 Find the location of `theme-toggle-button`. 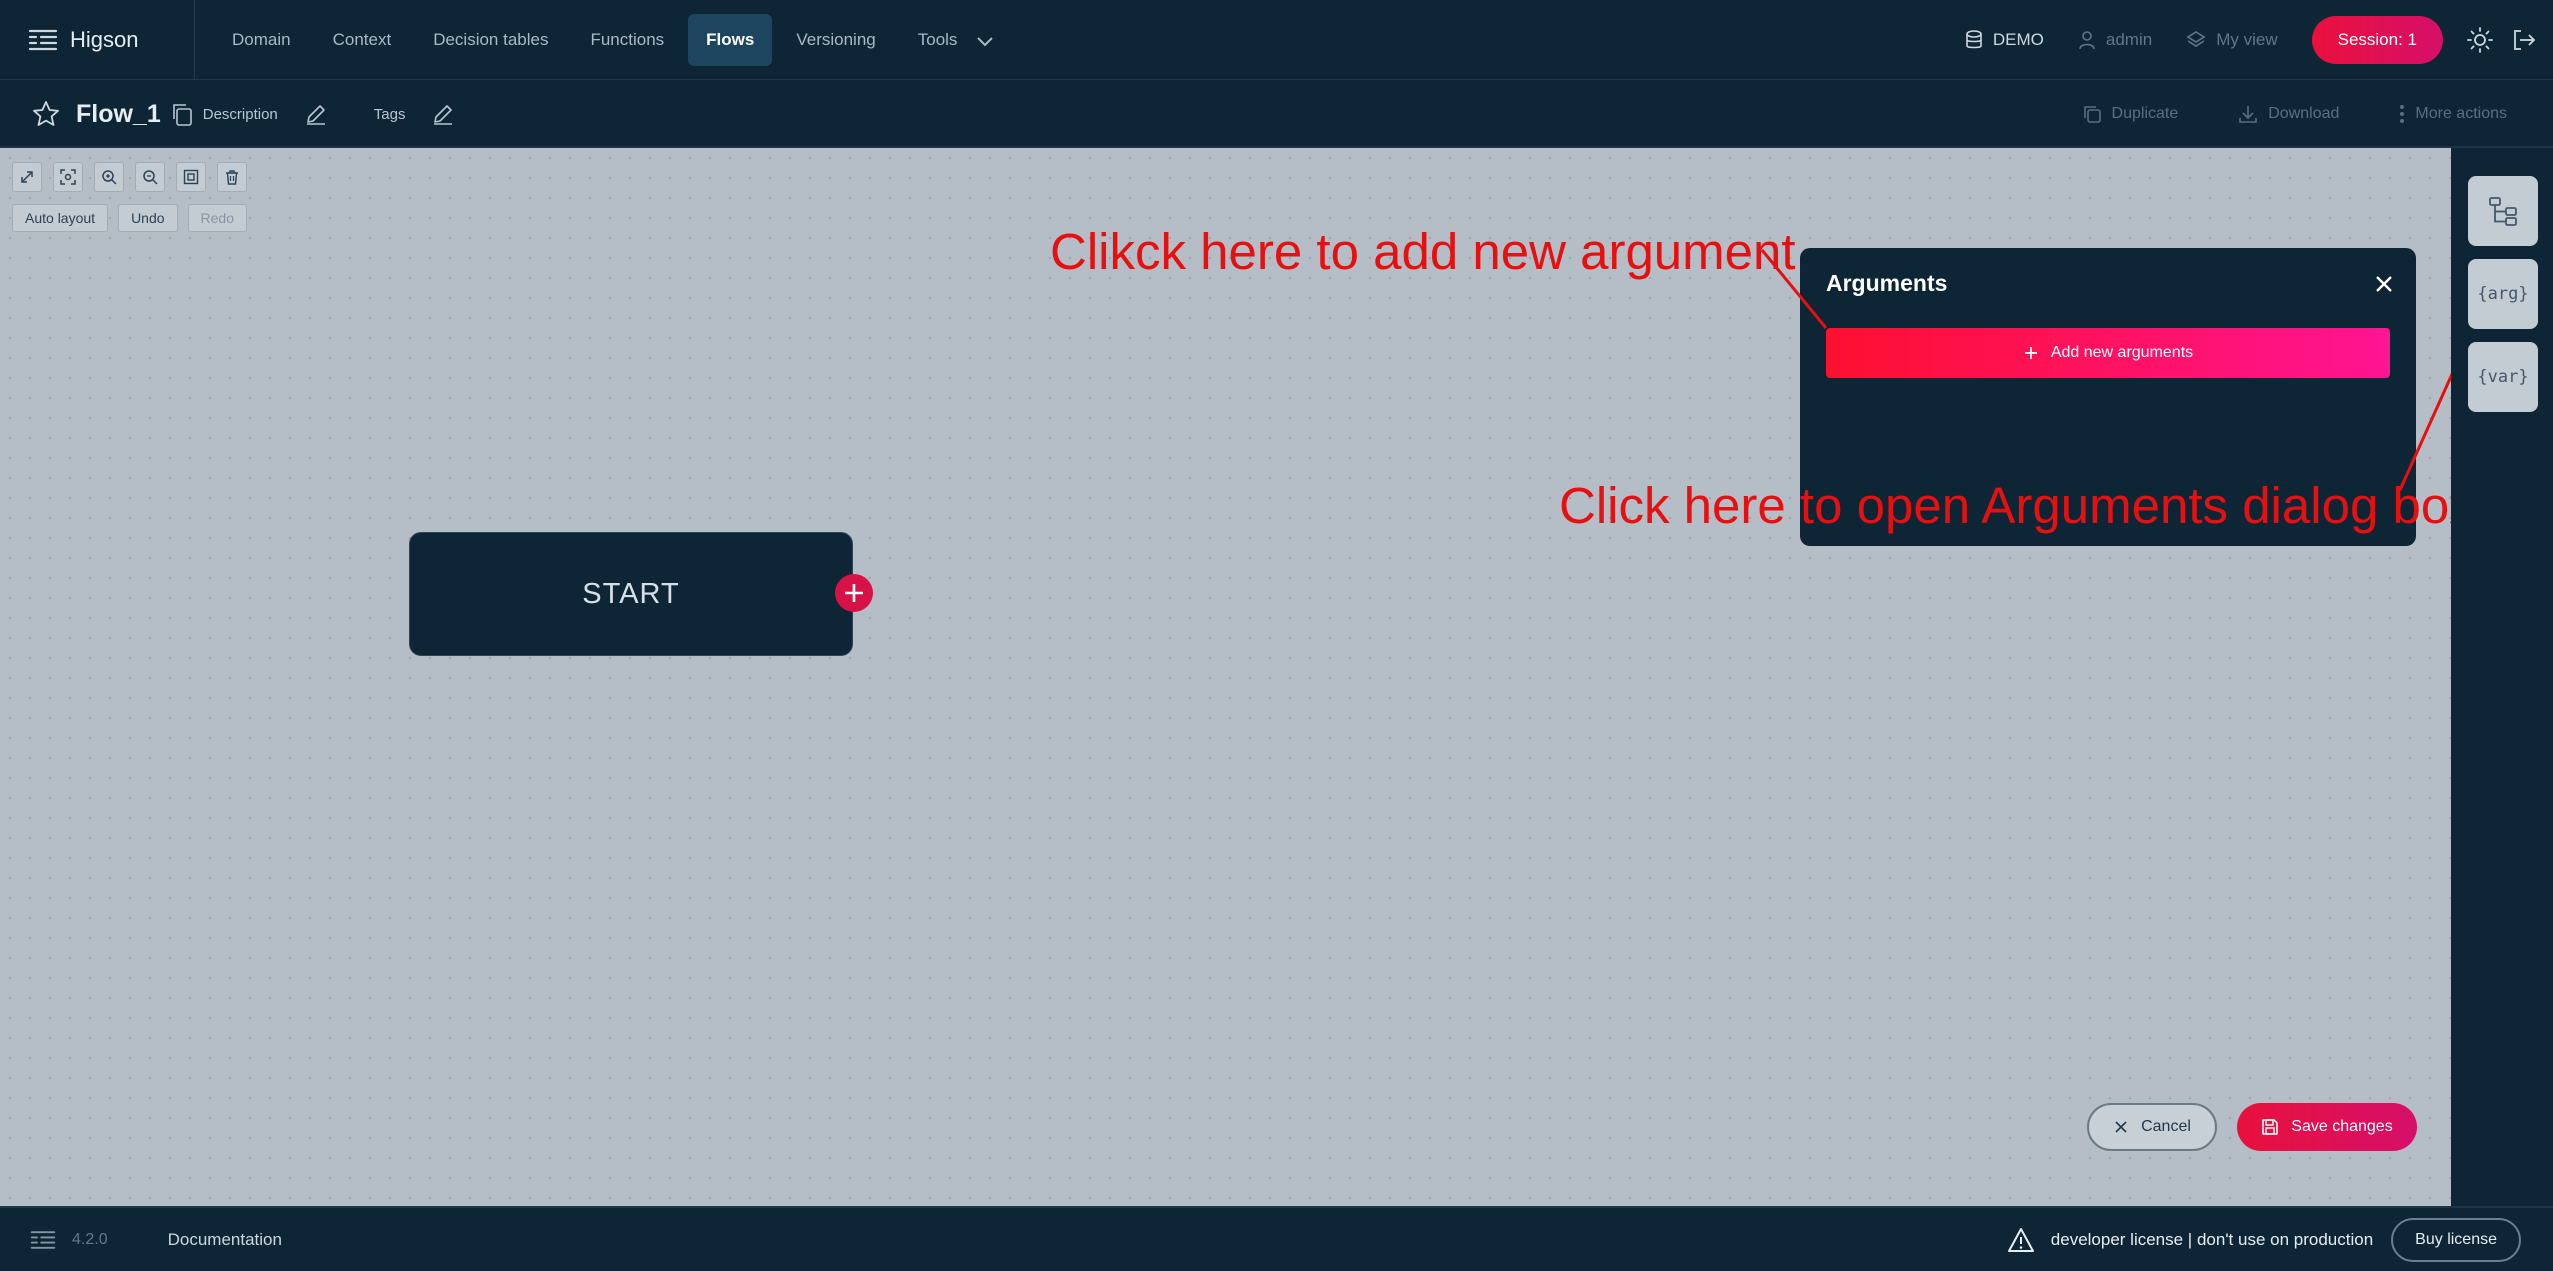

theme-toggle-button is located at coordinates (2480, 40).